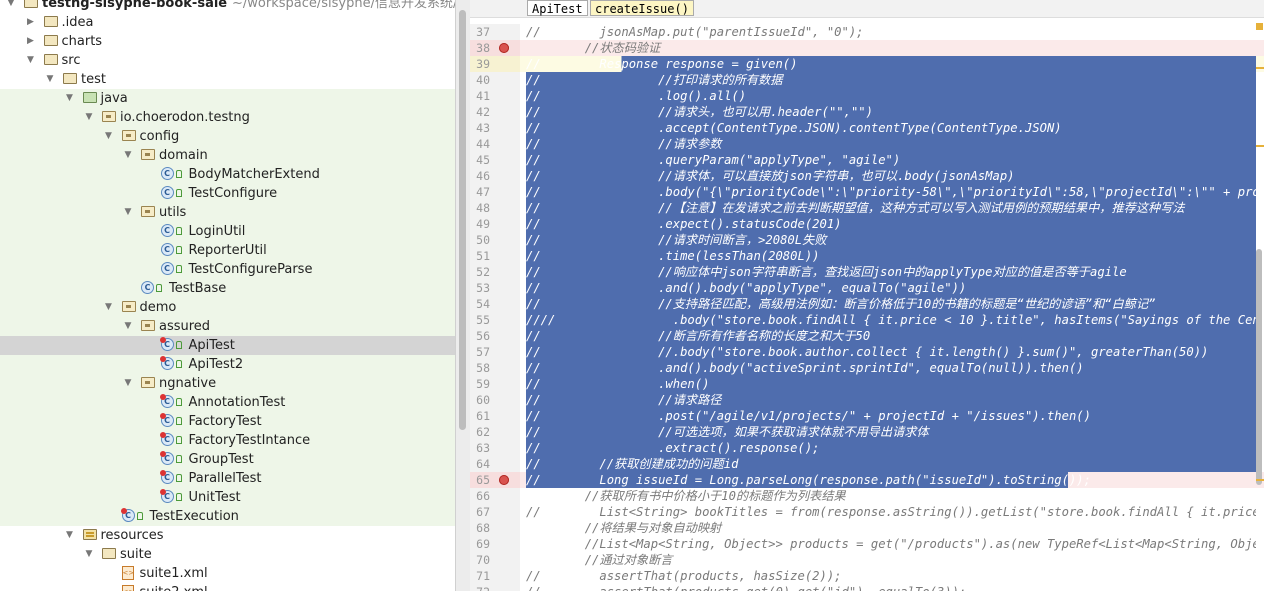 Image resolution: width=1264 pixels, height=591 pixels. Describe the element at coordinates (867, 80) in the screenshot. I see `code-line: 40 // //打印请求的所有数据` at that location.